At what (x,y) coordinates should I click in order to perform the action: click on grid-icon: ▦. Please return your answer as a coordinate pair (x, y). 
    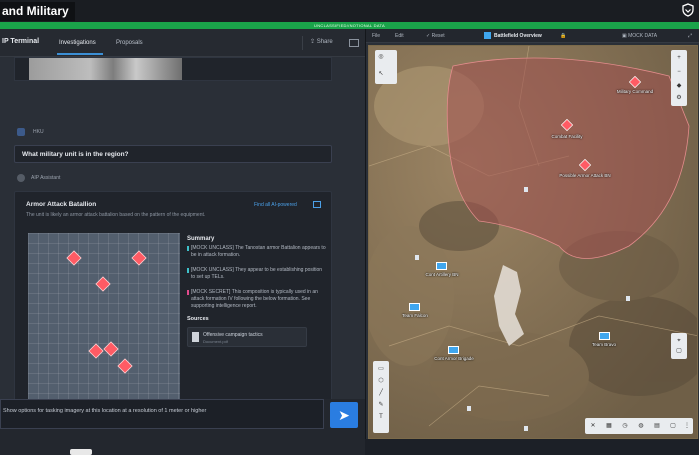
    Looking at the image, I should click on (609, 426).